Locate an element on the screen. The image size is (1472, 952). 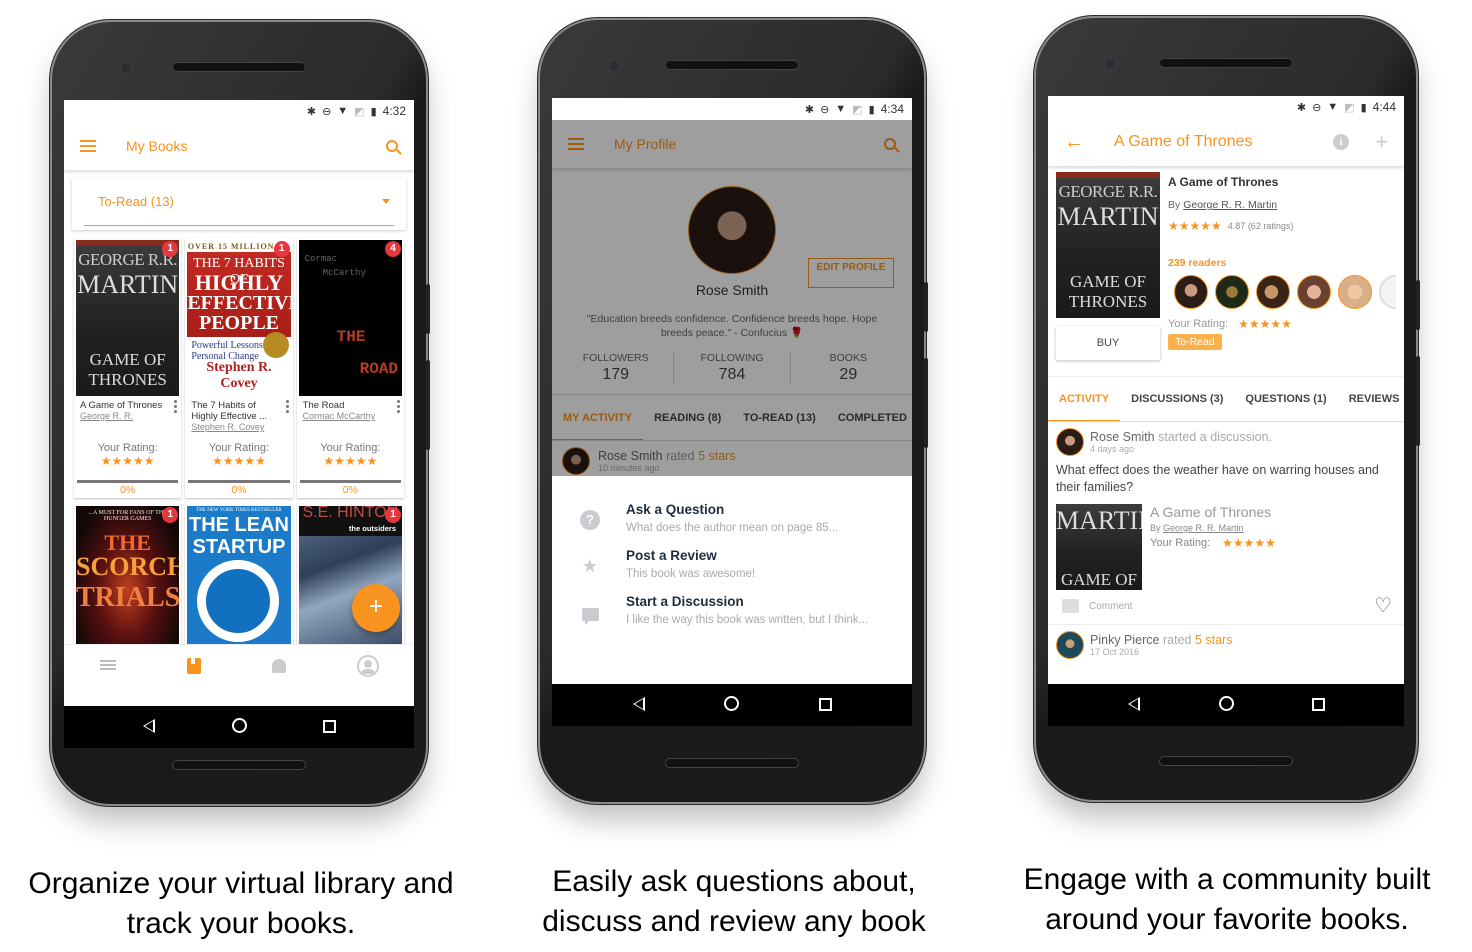
rating-block: Your Rating: ★★★★★ is located at coordinates (350, 458).